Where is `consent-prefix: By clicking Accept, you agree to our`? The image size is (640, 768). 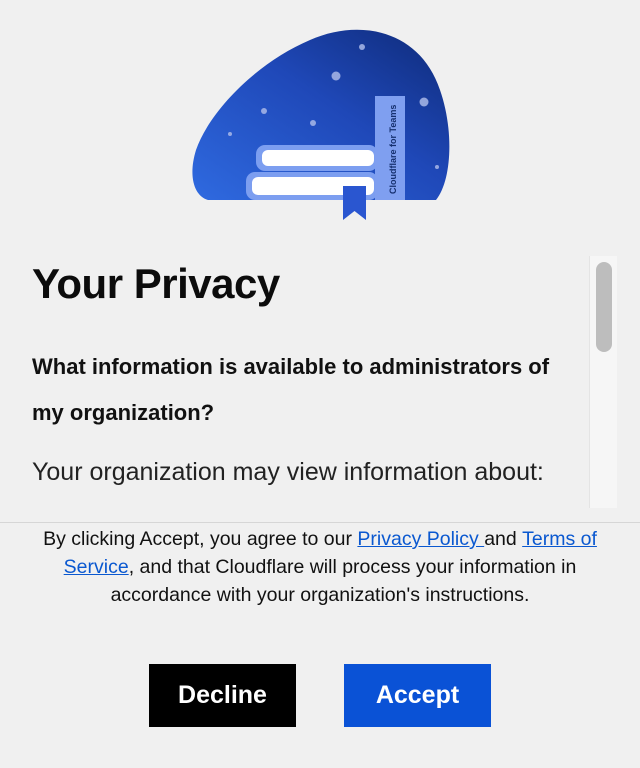 consent-prefix: By clicking Accept, you agree to our is located at coordinates (200, 539).